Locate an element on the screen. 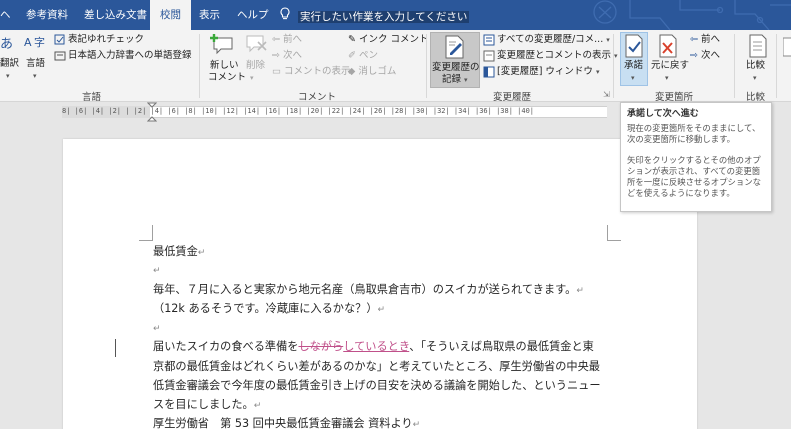 The width and height of the screenshot is (791, 429). ink-comment-button: ✎ インク コメント is located at coordinates (388, 40).